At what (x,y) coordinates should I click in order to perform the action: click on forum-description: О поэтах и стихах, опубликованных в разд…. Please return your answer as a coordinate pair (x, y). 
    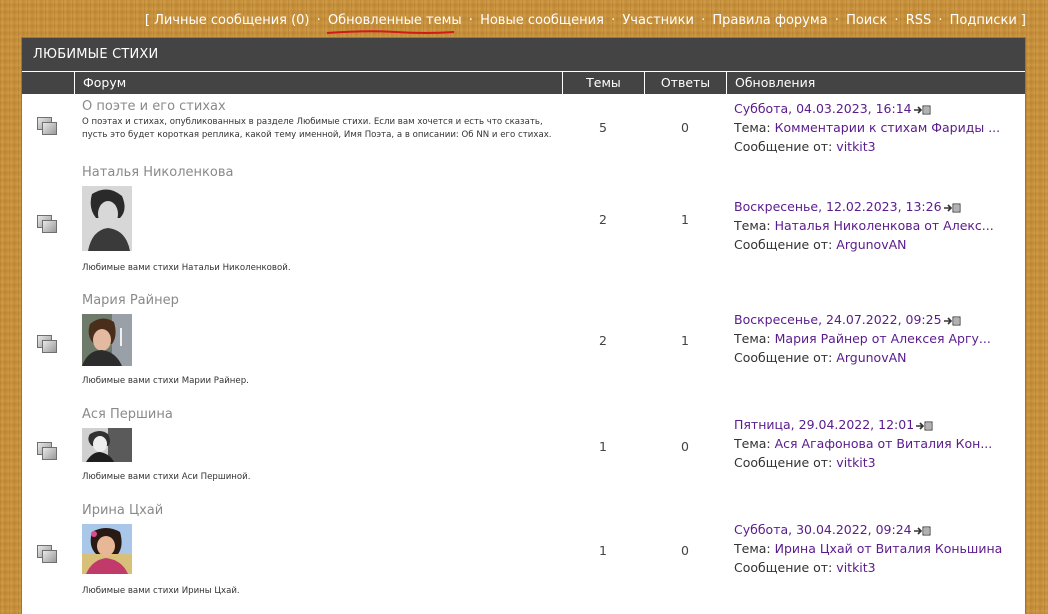
    Looking at the image, I should click on (317, 128).